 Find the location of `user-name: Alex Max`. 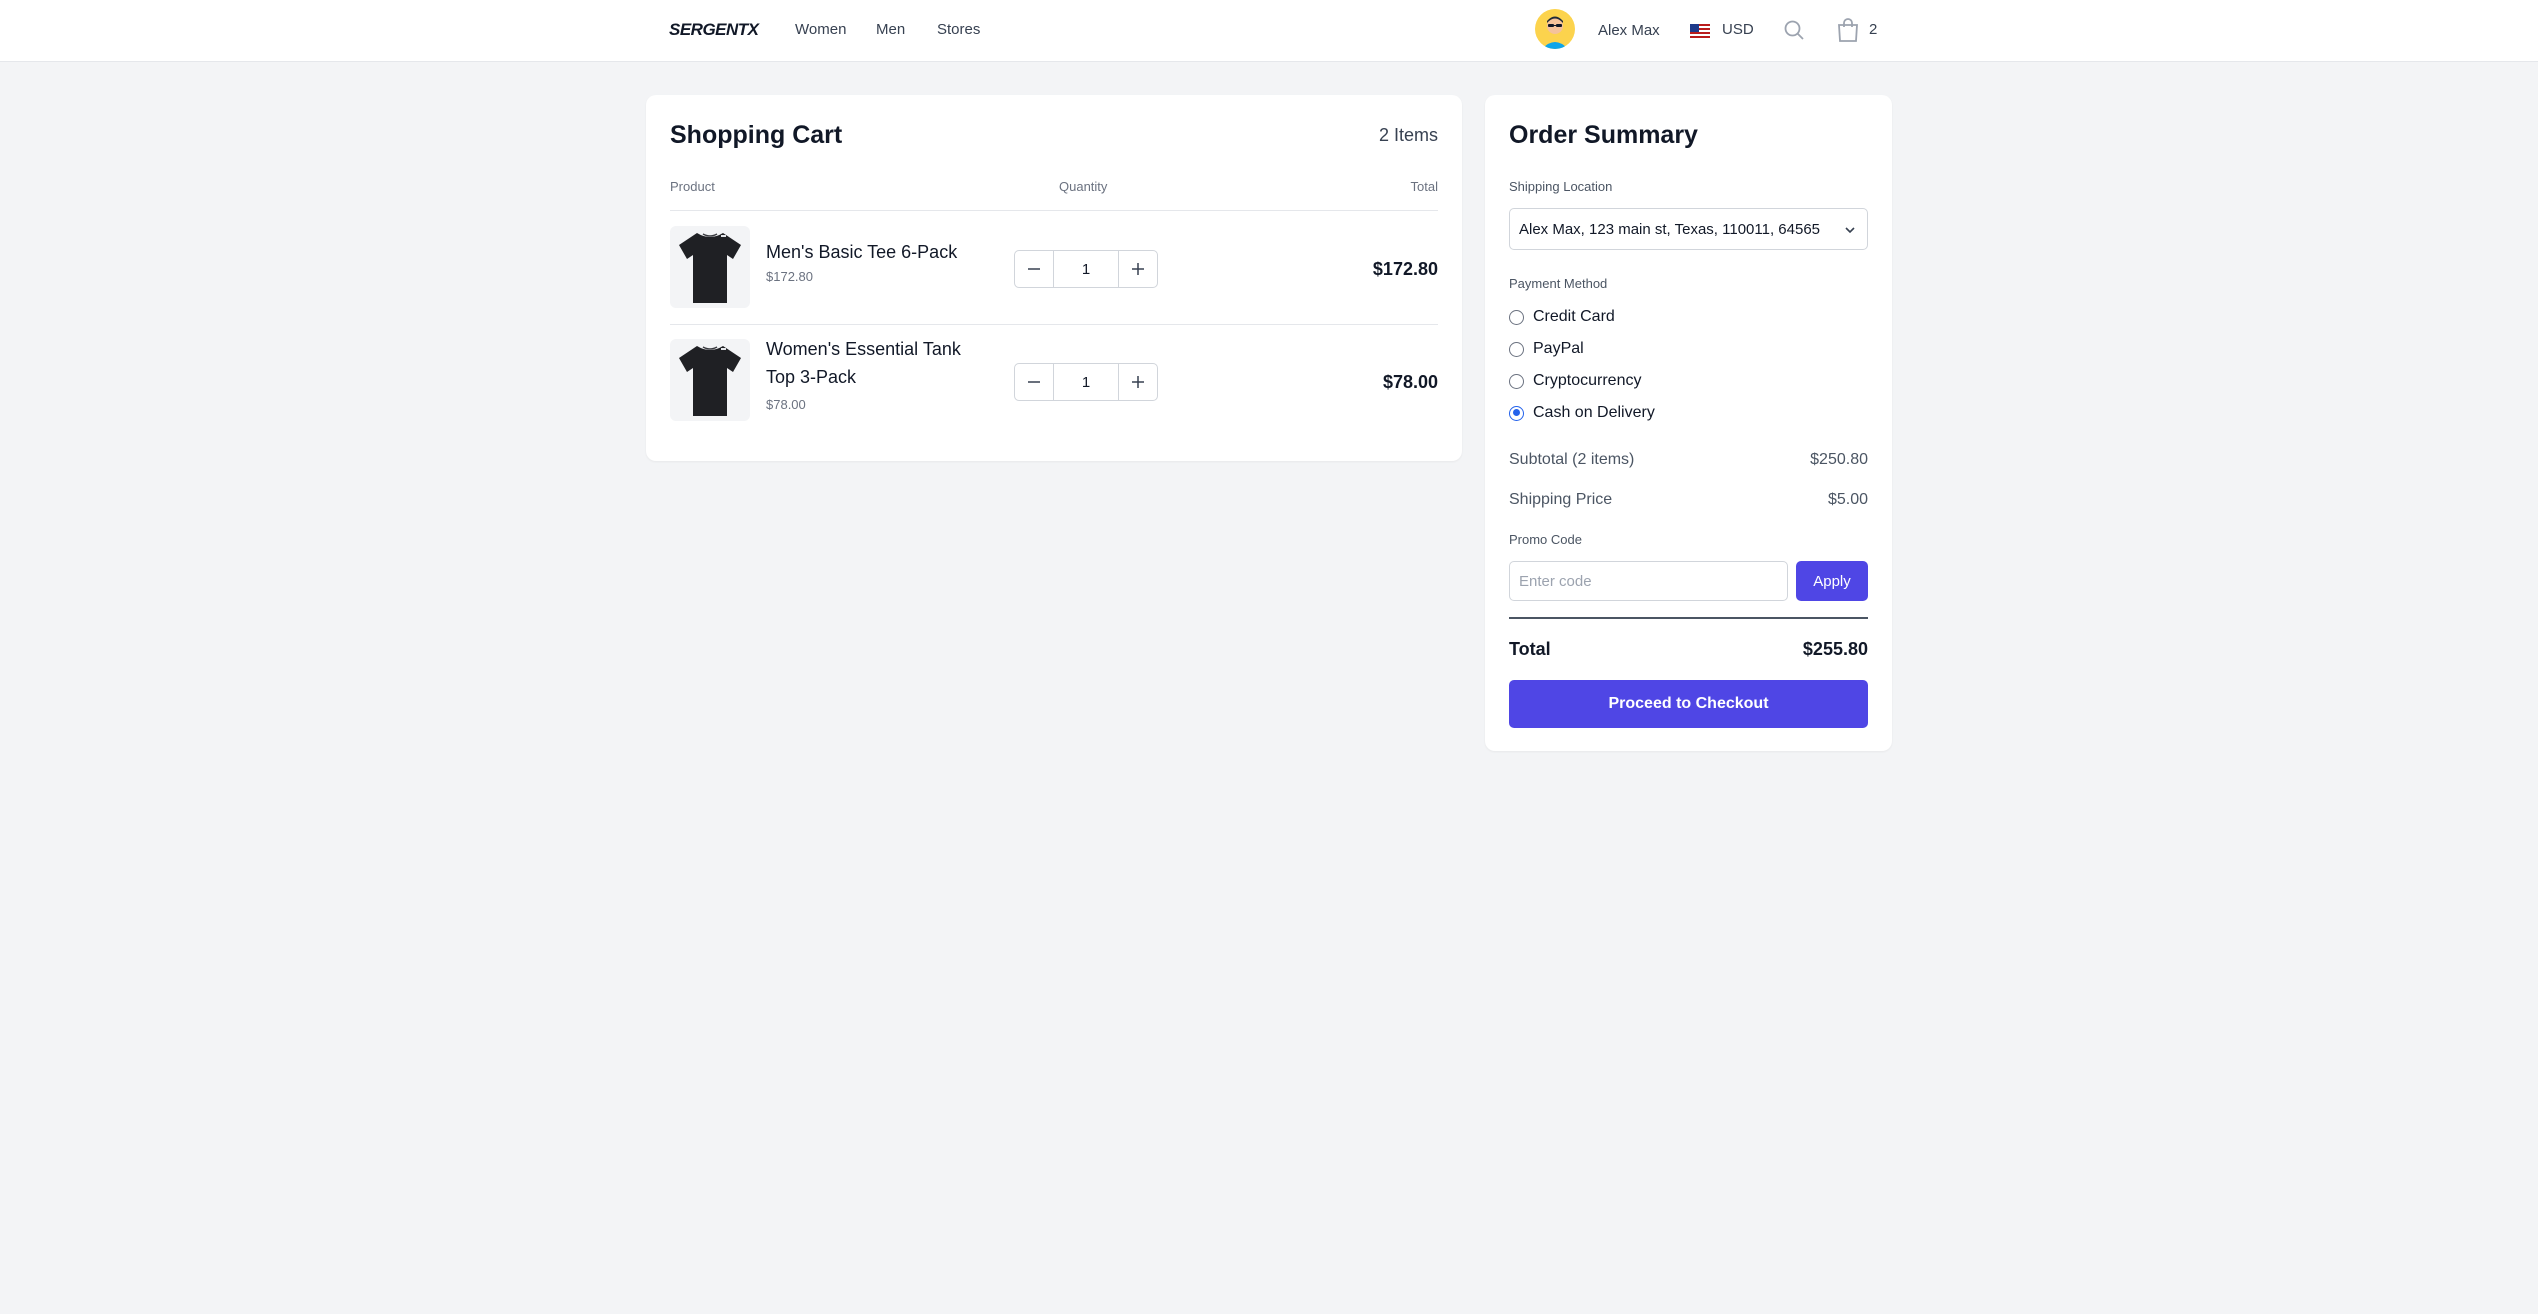

user-name: Alex Max is located at coordinates (1629, 30).